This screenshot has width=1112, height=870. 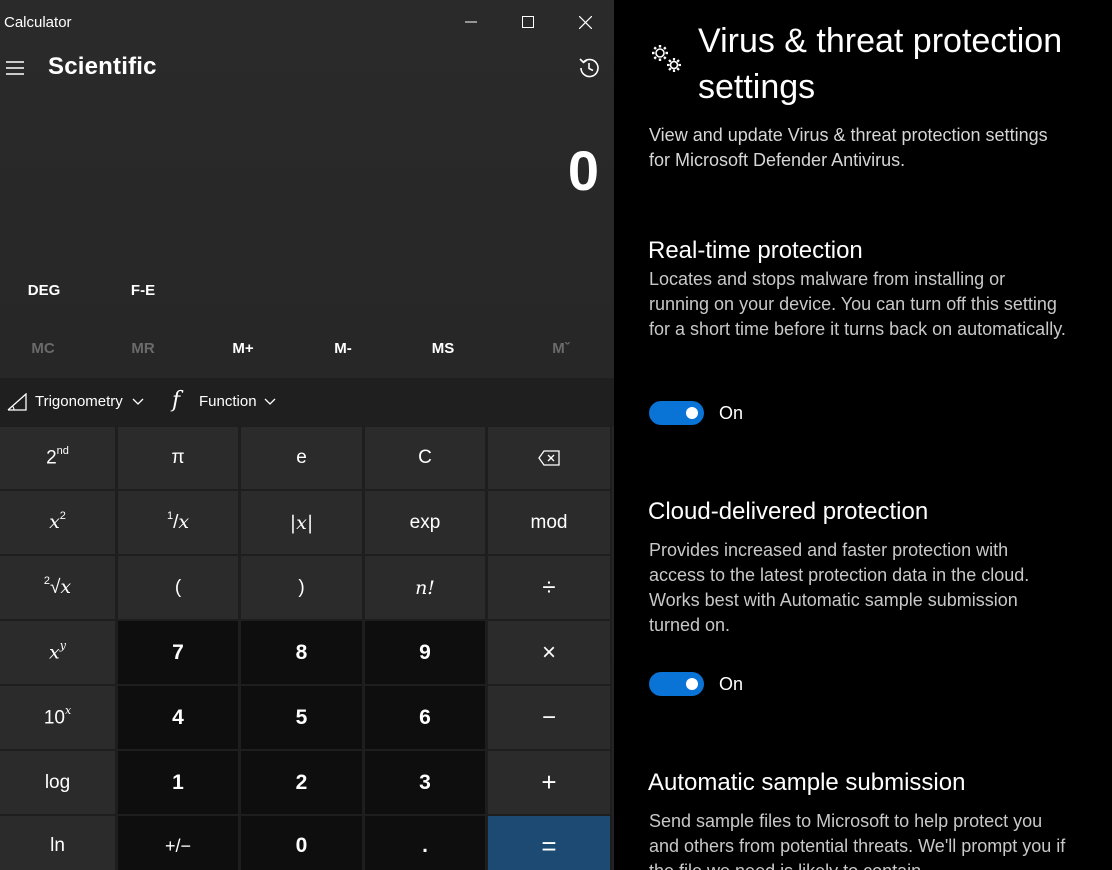 What do you see at coordinates (755, 250) in the screenshot?
I see `realtime-protection-title: Real-time protection` at bounding box center [755, 250].